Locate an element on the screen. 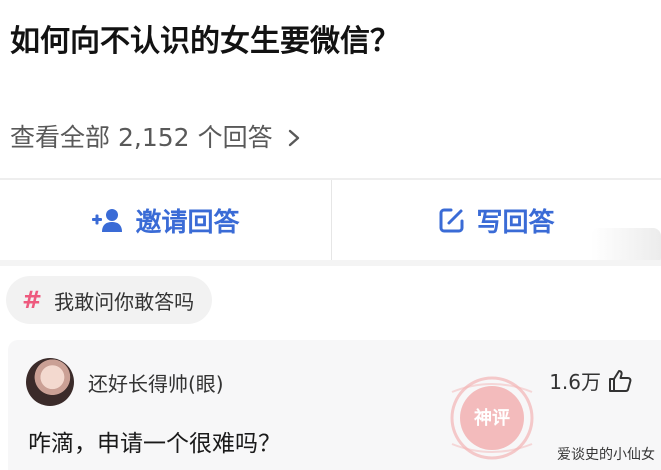 This screenshot has width=661, height=470. add-user-icon is located at coordinates (107, 220).